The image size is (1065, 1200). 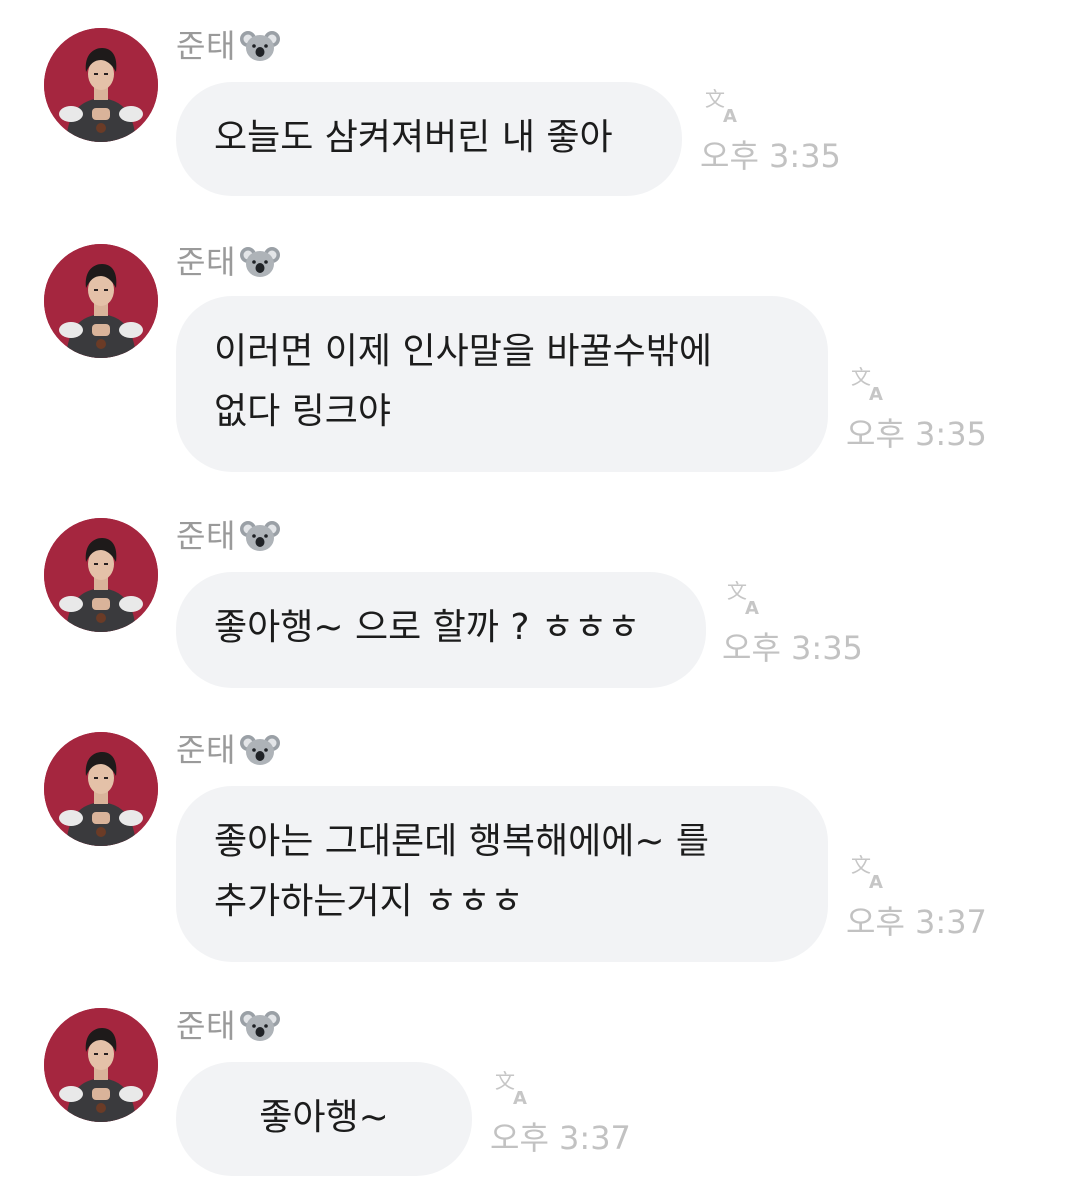 What do you see at coordinates (502, 874) in the screenshot?
I see `message-bubble: 좋아는 그대론데 행복해에에~ 를 추가하는거지 ㅎㅎㅎ` at bounding box center [502, 874].